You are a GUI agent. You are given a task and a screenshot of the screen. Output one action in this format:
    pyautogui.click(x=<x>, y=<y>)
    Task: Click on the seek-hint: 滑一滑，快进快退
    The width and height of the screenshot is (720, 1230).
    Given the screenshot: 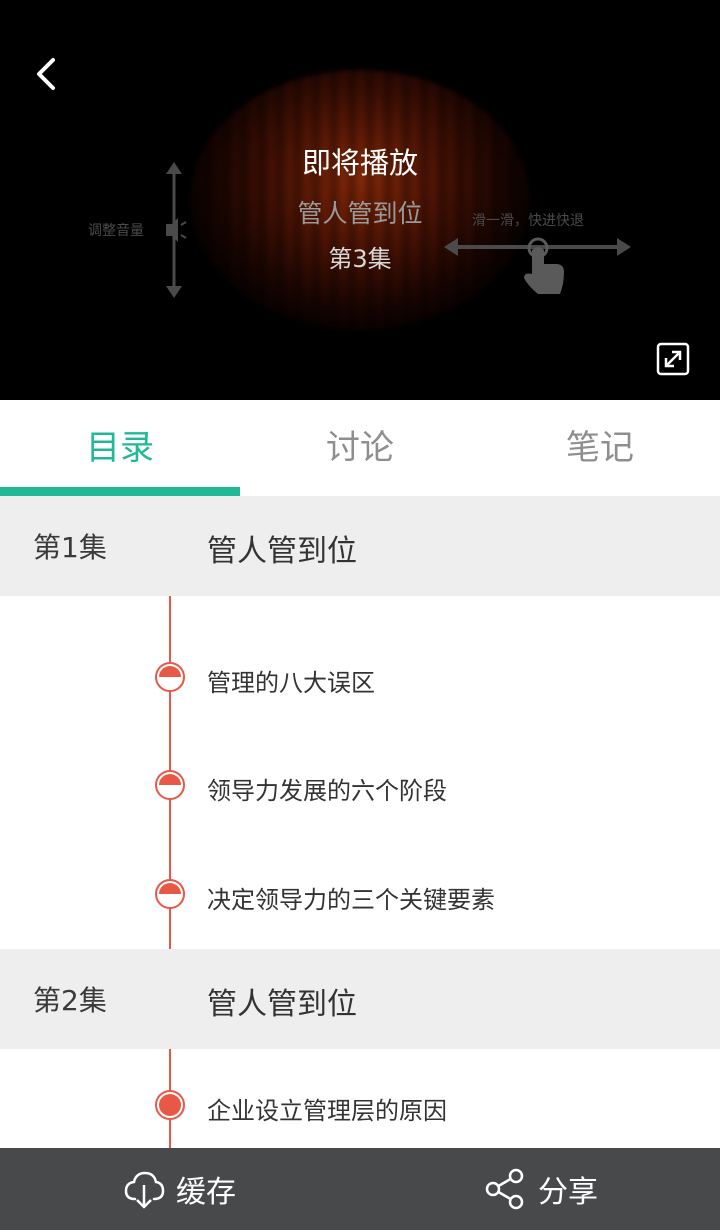 What is the action you would take?
    pyautogui.click(x=528, y=221)
    